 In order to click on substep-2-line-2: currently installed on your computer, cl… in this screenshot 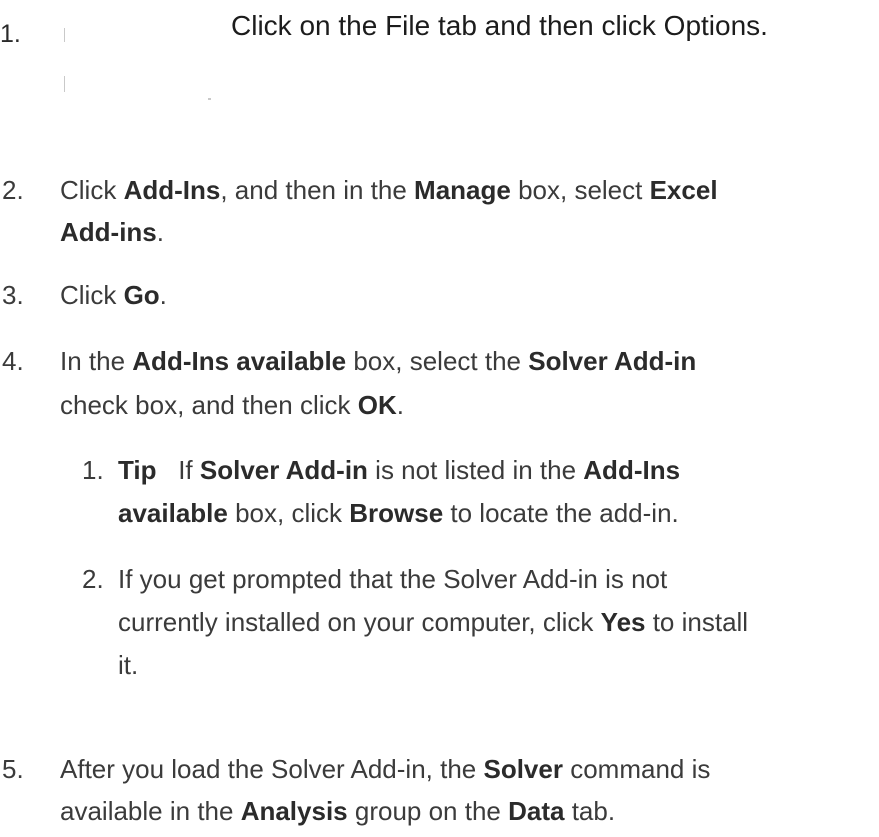, I will do `click(433, 622)`.